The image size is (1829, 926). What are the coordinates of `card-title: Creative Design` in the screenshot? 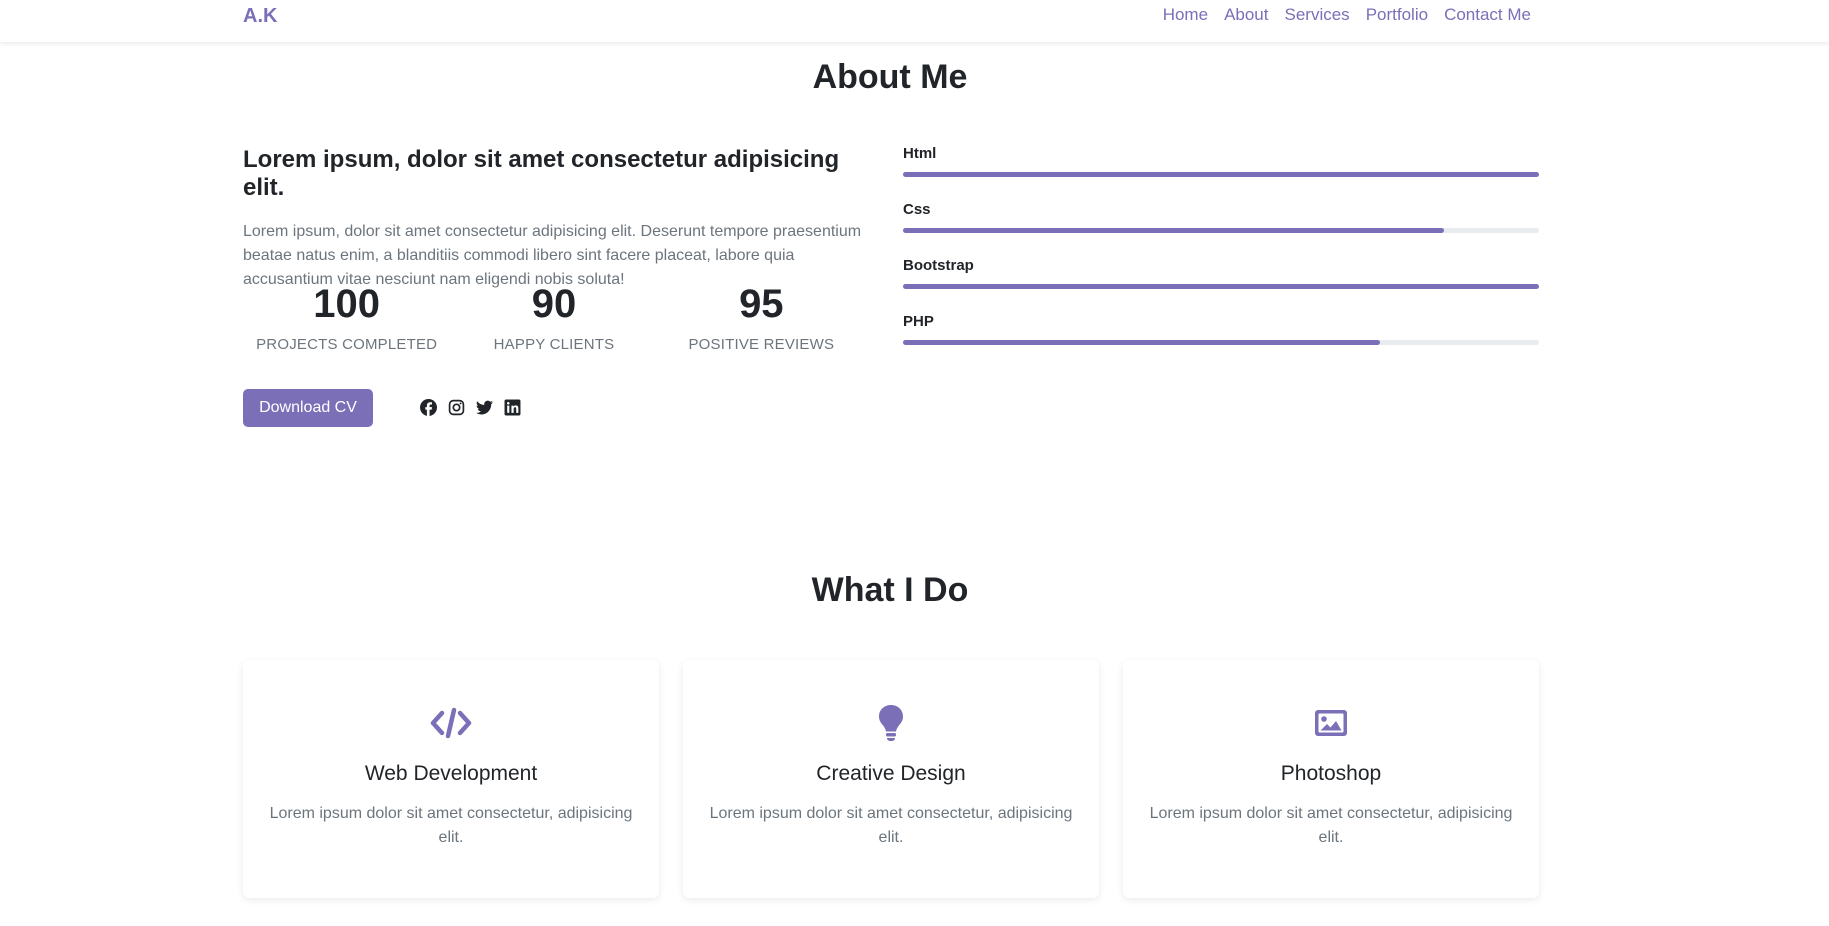 It's located at (891, 773).